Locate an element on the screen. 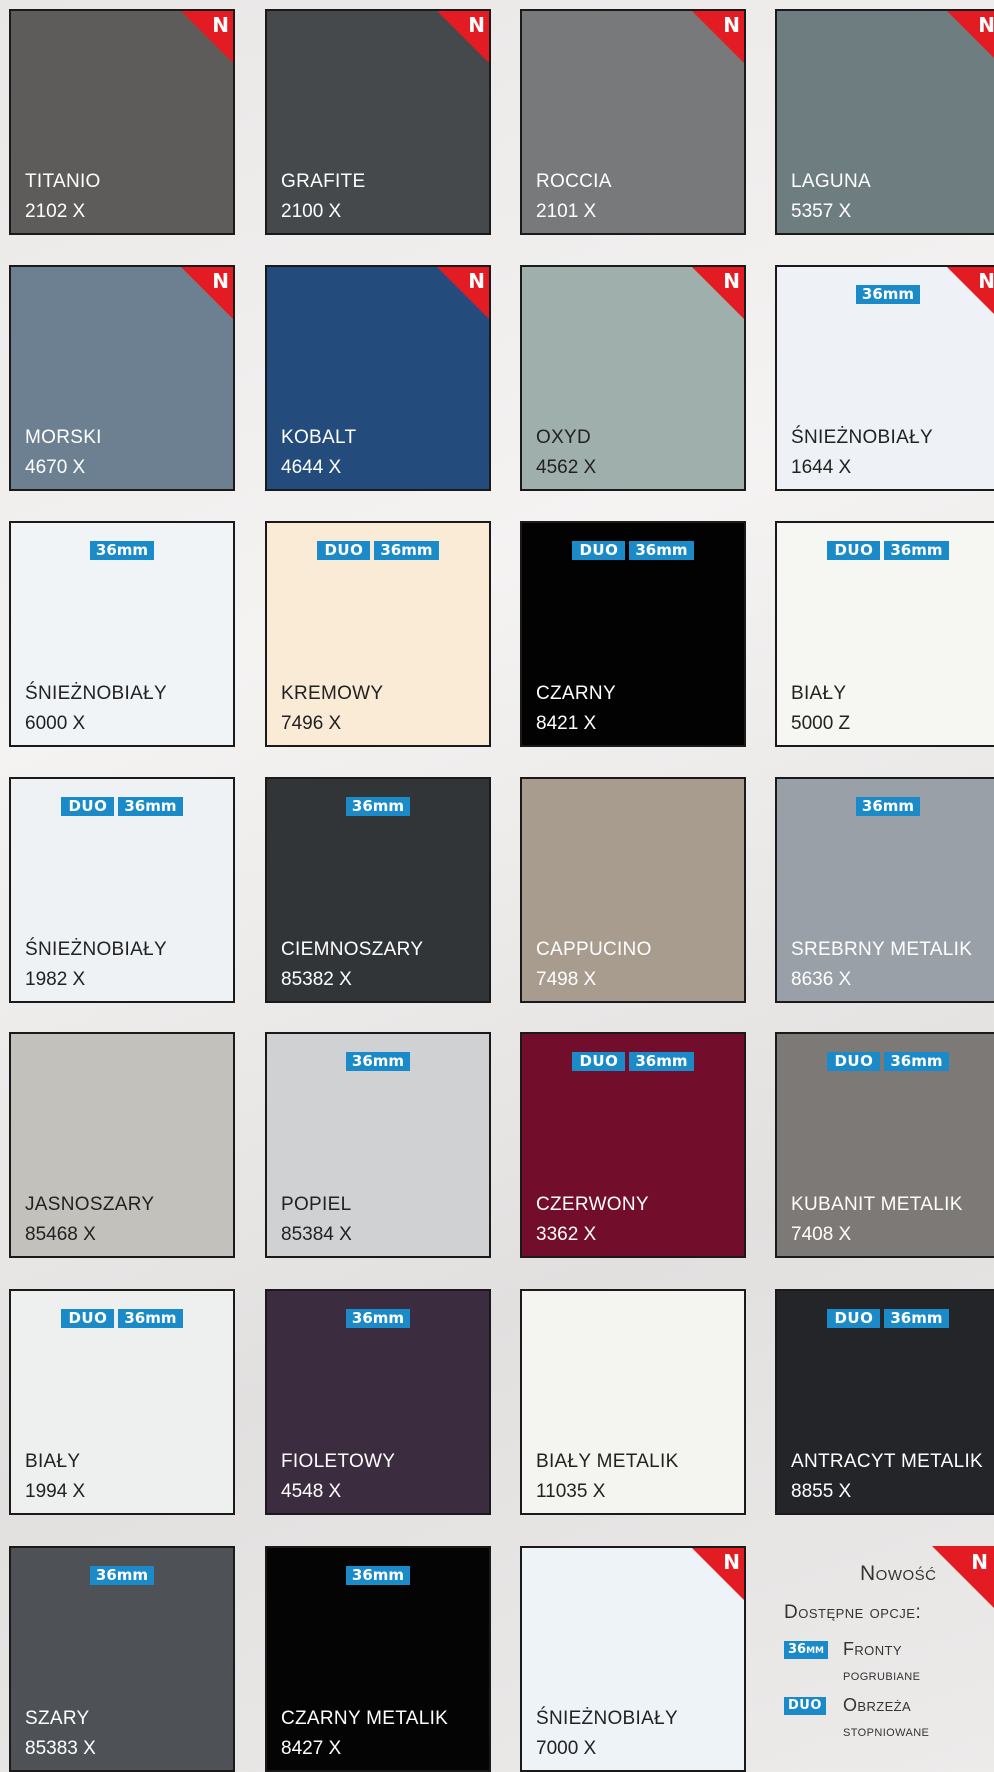 The width and height of the screenshot is (994, 1772). swatch-code: 6000 X is located at coordinates (55, 723).